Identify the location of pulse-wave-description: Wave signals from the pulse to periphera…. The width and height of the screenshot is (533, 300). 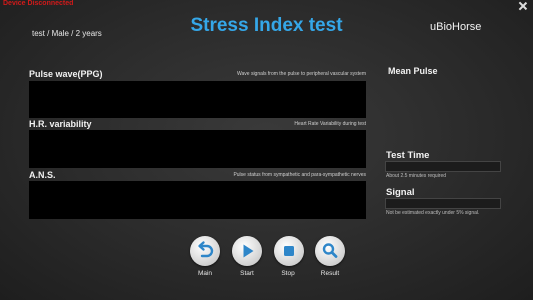
(301, 74).